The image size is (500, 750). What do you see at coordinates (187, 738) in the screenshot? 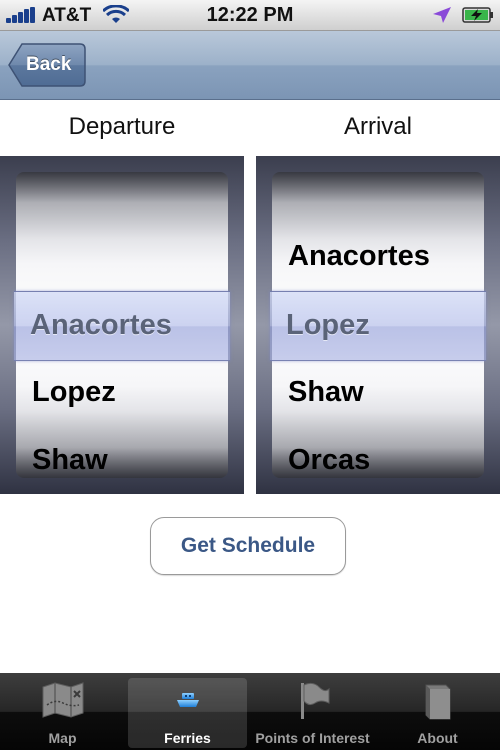
I see `tab-ferries-label: Ferries` at bounding box center [187, 738].